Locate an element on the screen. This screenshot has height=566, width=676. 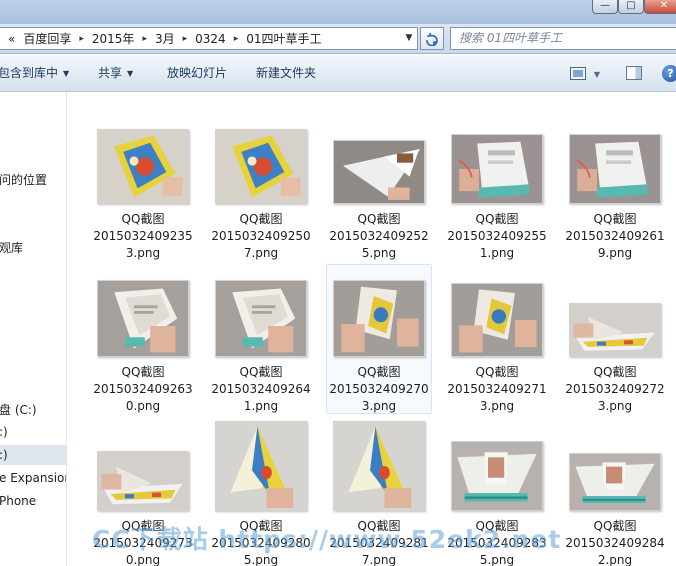
file-name: QQ截图 2015032409261 9.png is located at coordinates (615, 236).